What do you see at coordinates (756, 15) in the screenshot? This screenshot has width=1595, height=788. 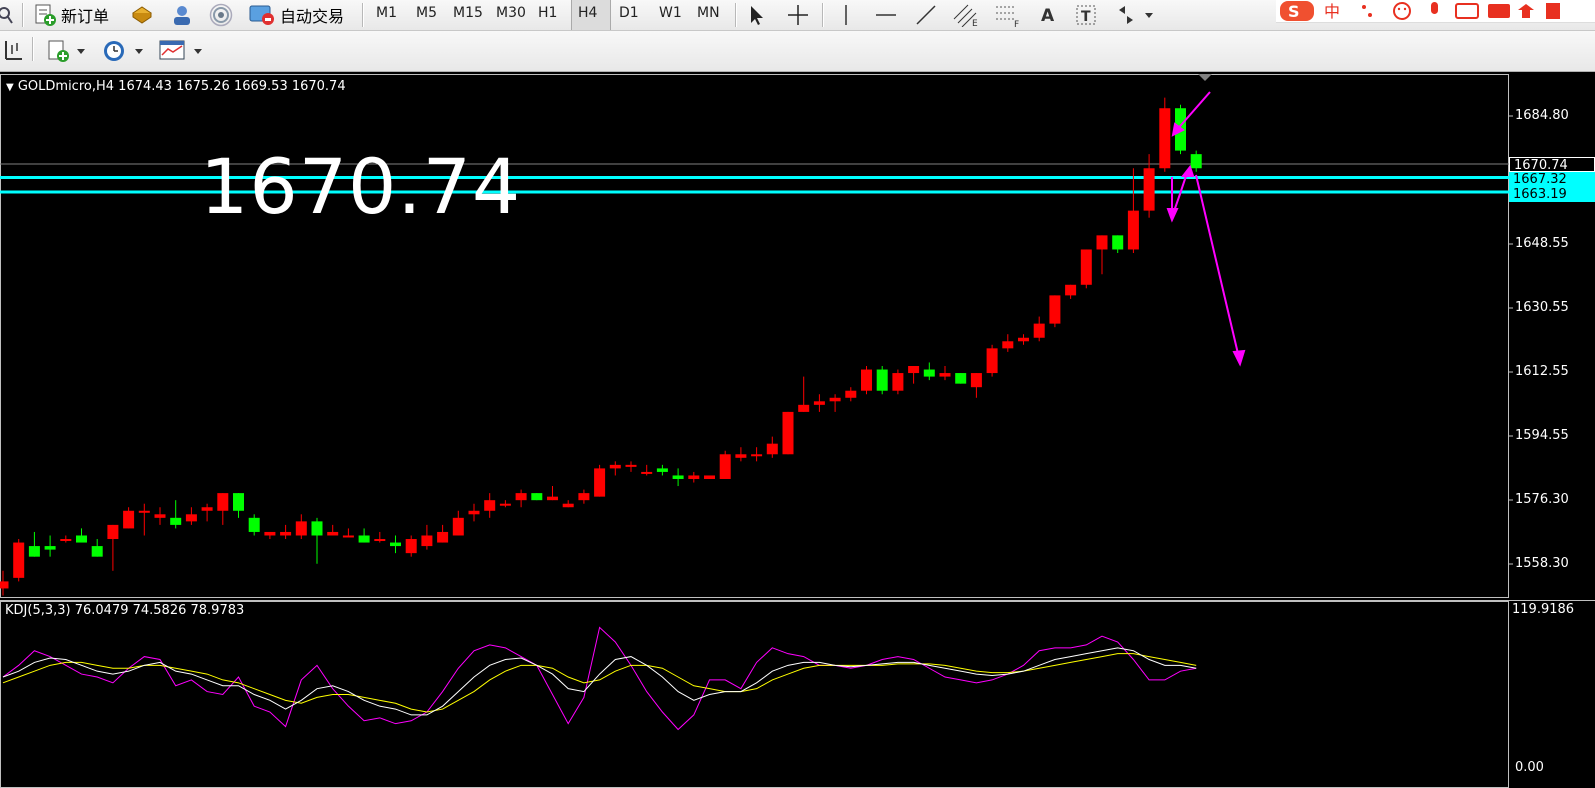 I see `cursor-icon` at bounding box center [756, 15].